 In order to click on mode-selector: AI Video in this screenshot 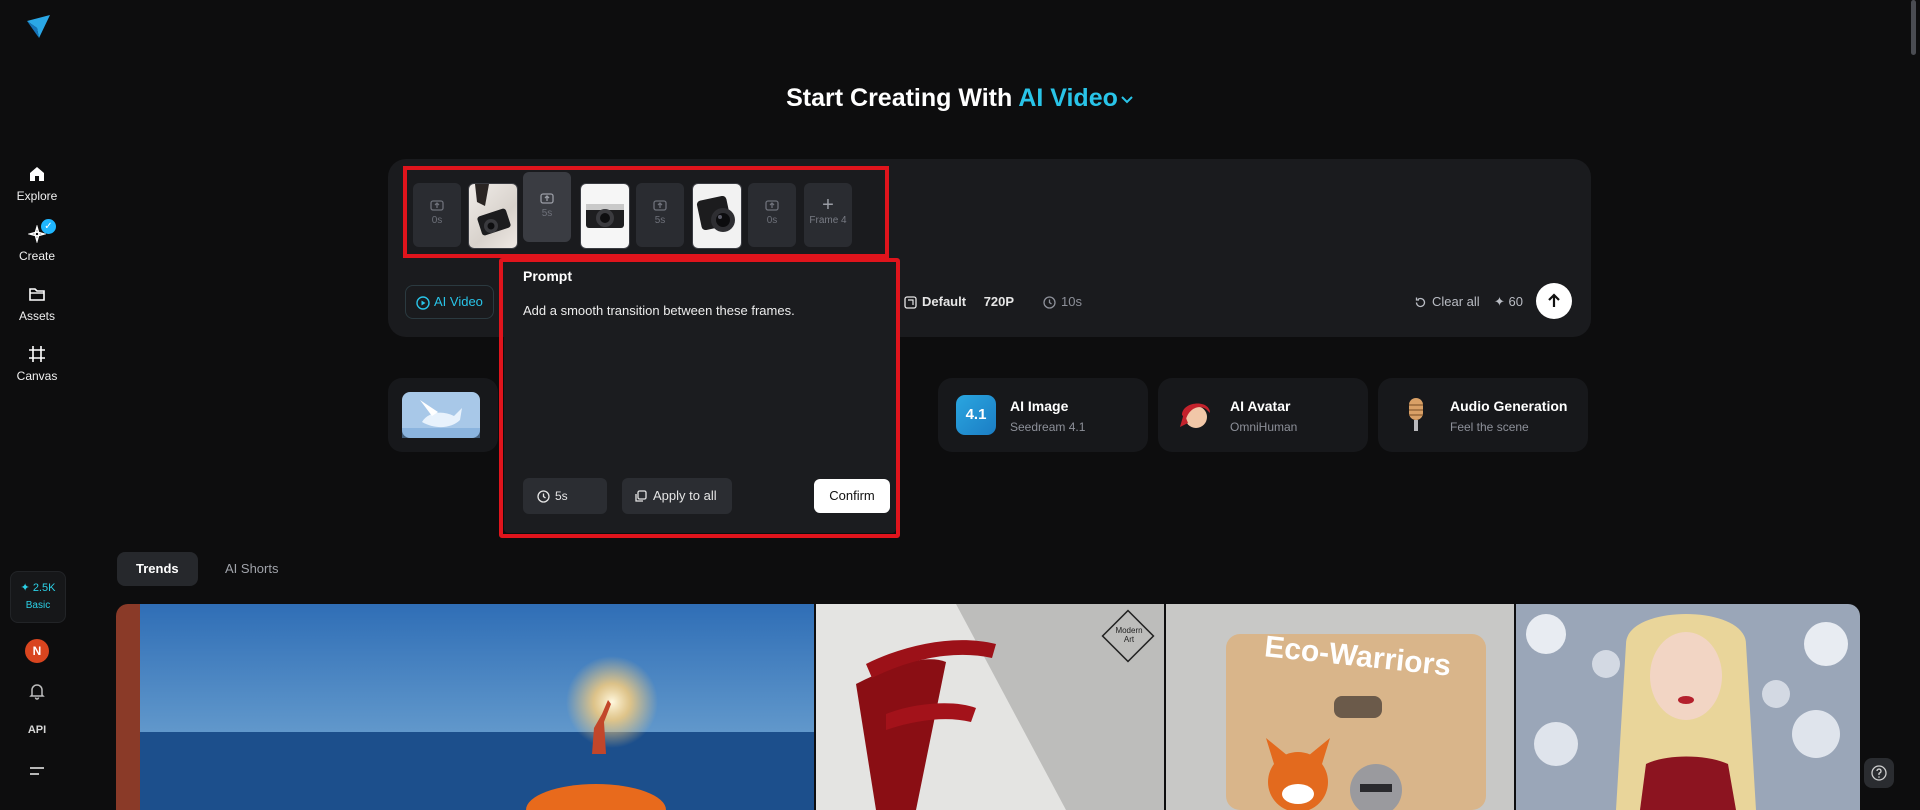, I will do `click(1076, 98)`.